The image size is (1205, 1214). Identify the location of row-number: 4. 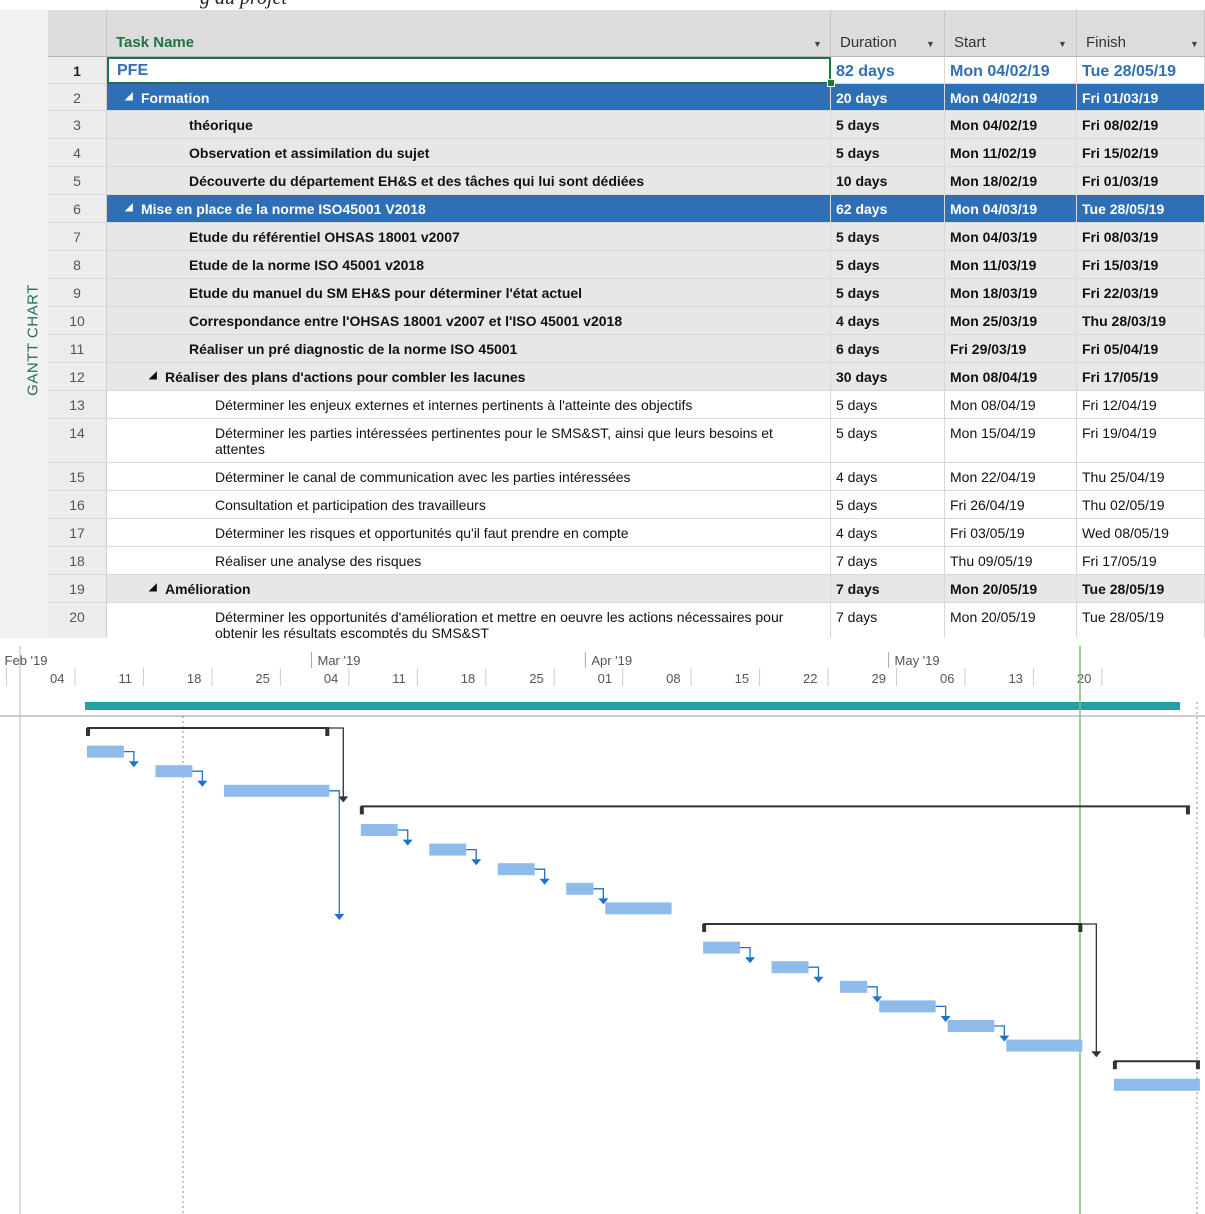
(77, 152).